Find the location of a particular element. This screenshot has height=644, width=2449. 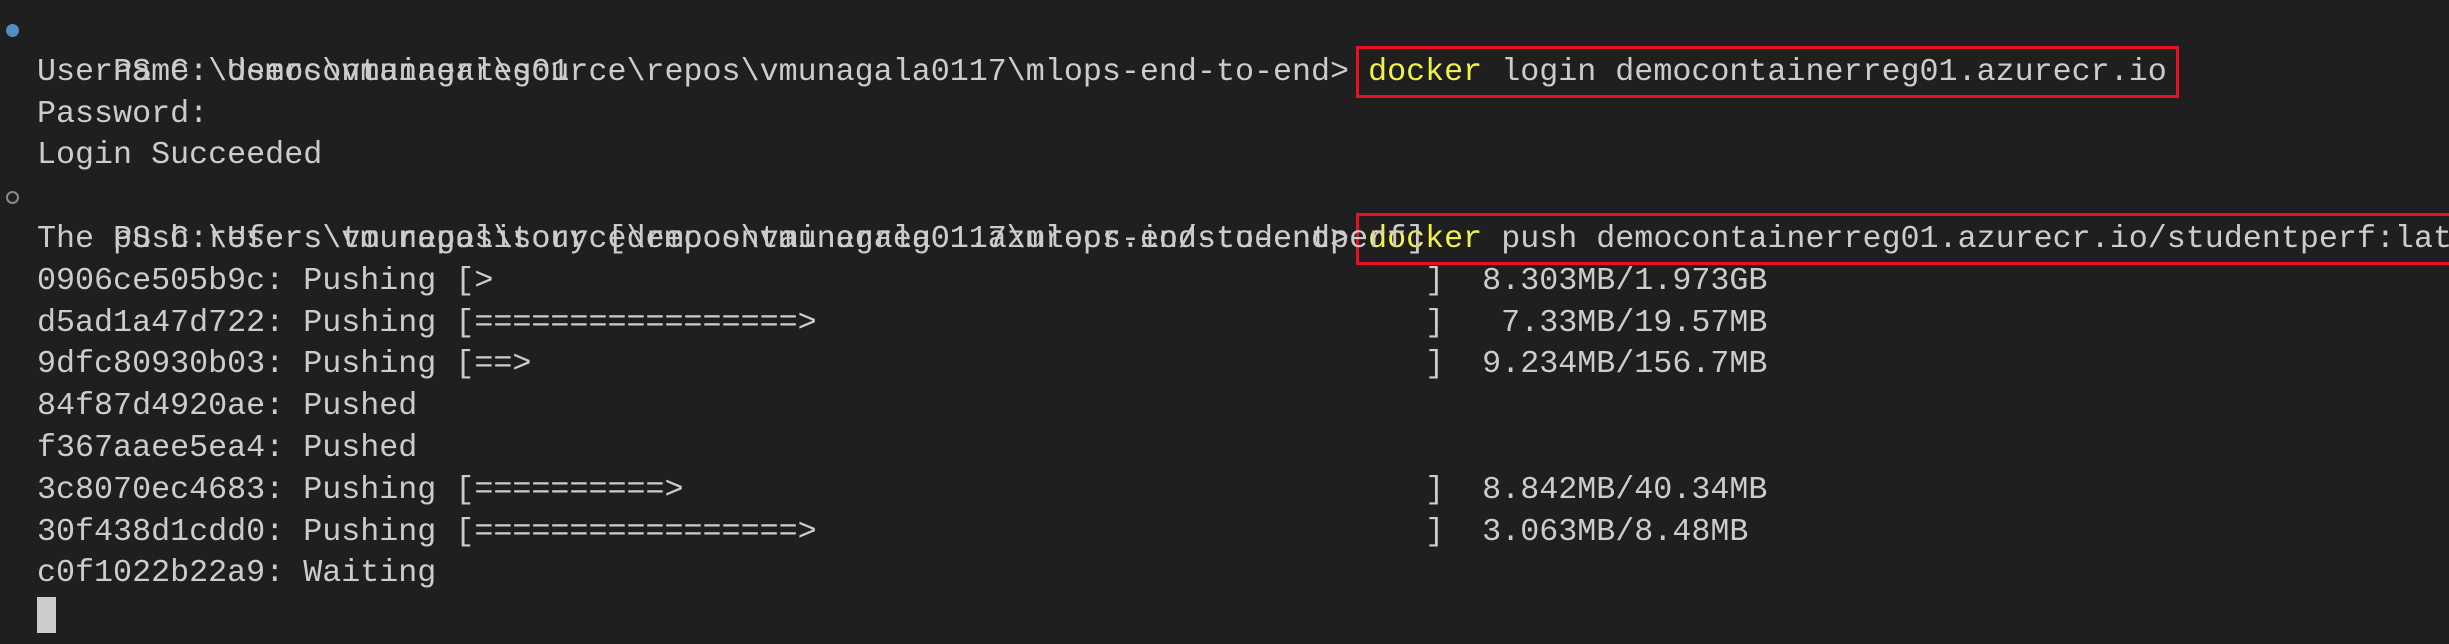

cursor-line is located at coordinates (1243, 616).